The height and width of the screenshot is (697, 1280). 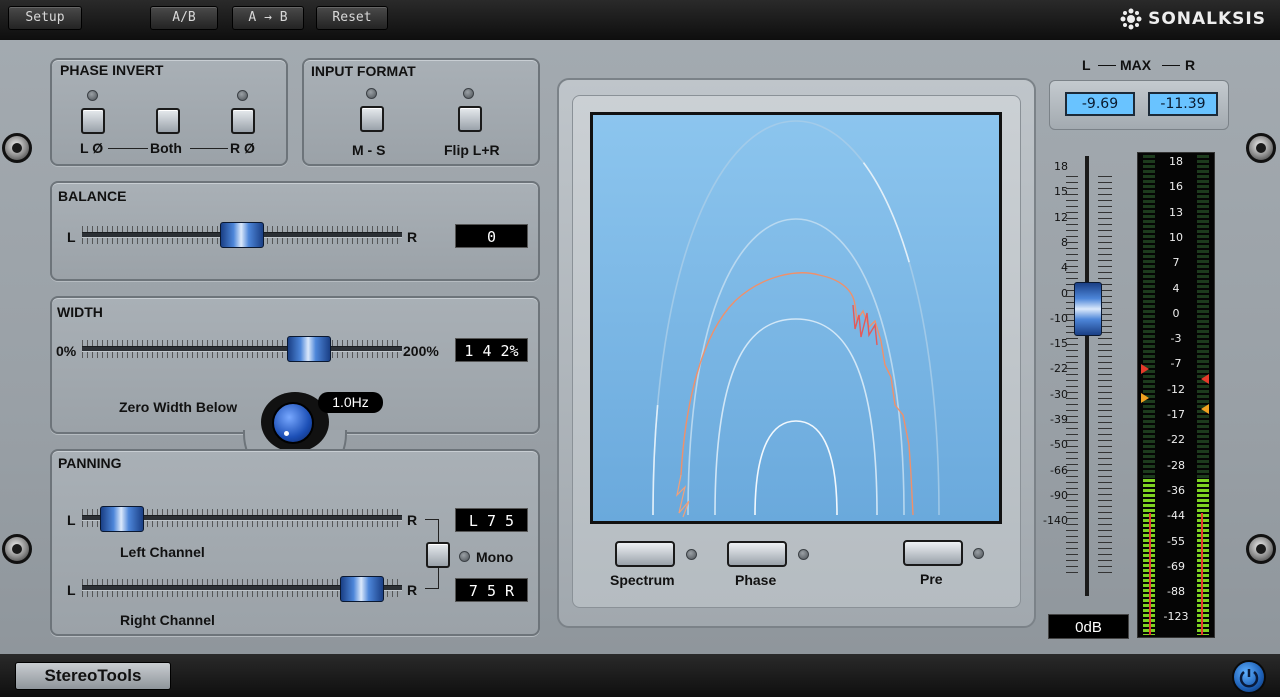 What do you see at coordinates (369, 150) in the screenshot?
I see `ms-label: M - S` at bounding box center [369, 150].